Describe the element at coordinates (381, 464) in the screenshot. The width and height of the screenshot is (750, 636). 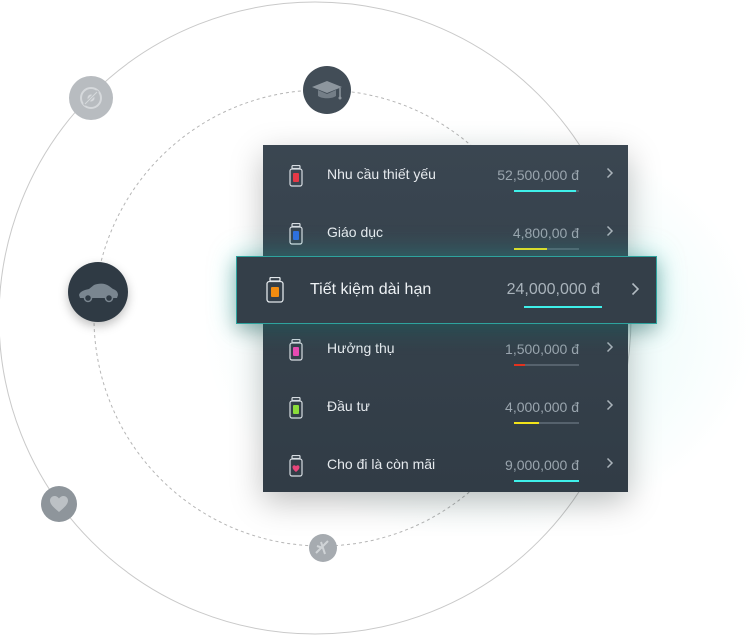
I see `jar-label: Cho đi là còn mãi` at that location.